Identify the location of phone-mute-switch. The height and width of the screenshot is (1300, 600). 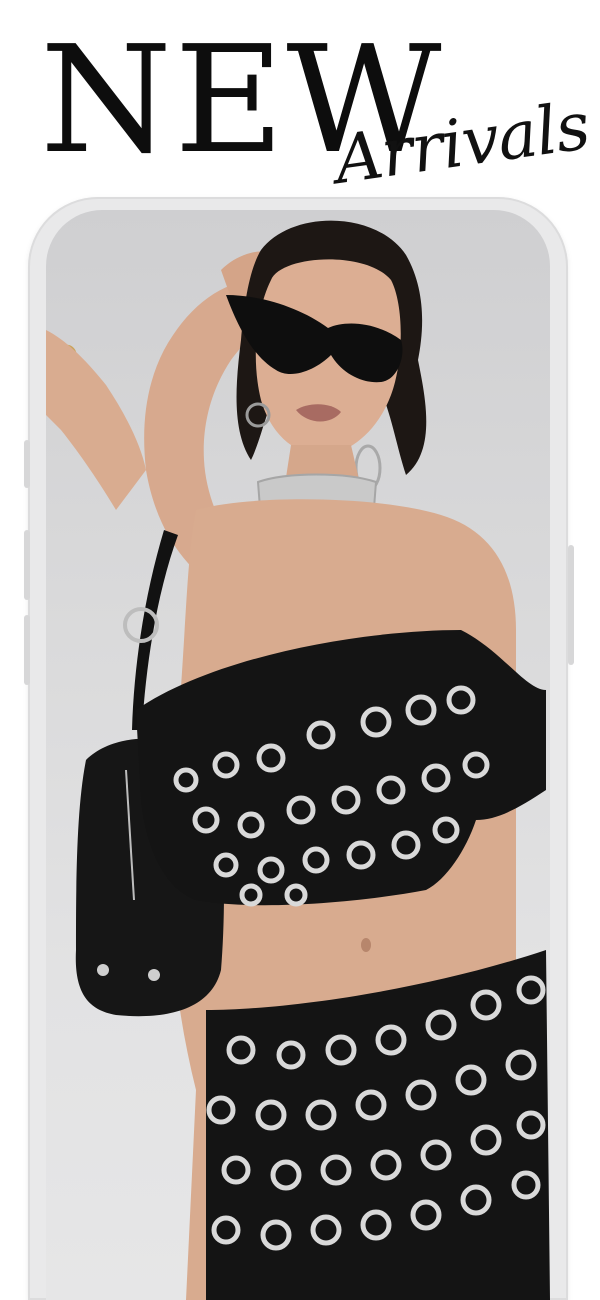
(27, 464).